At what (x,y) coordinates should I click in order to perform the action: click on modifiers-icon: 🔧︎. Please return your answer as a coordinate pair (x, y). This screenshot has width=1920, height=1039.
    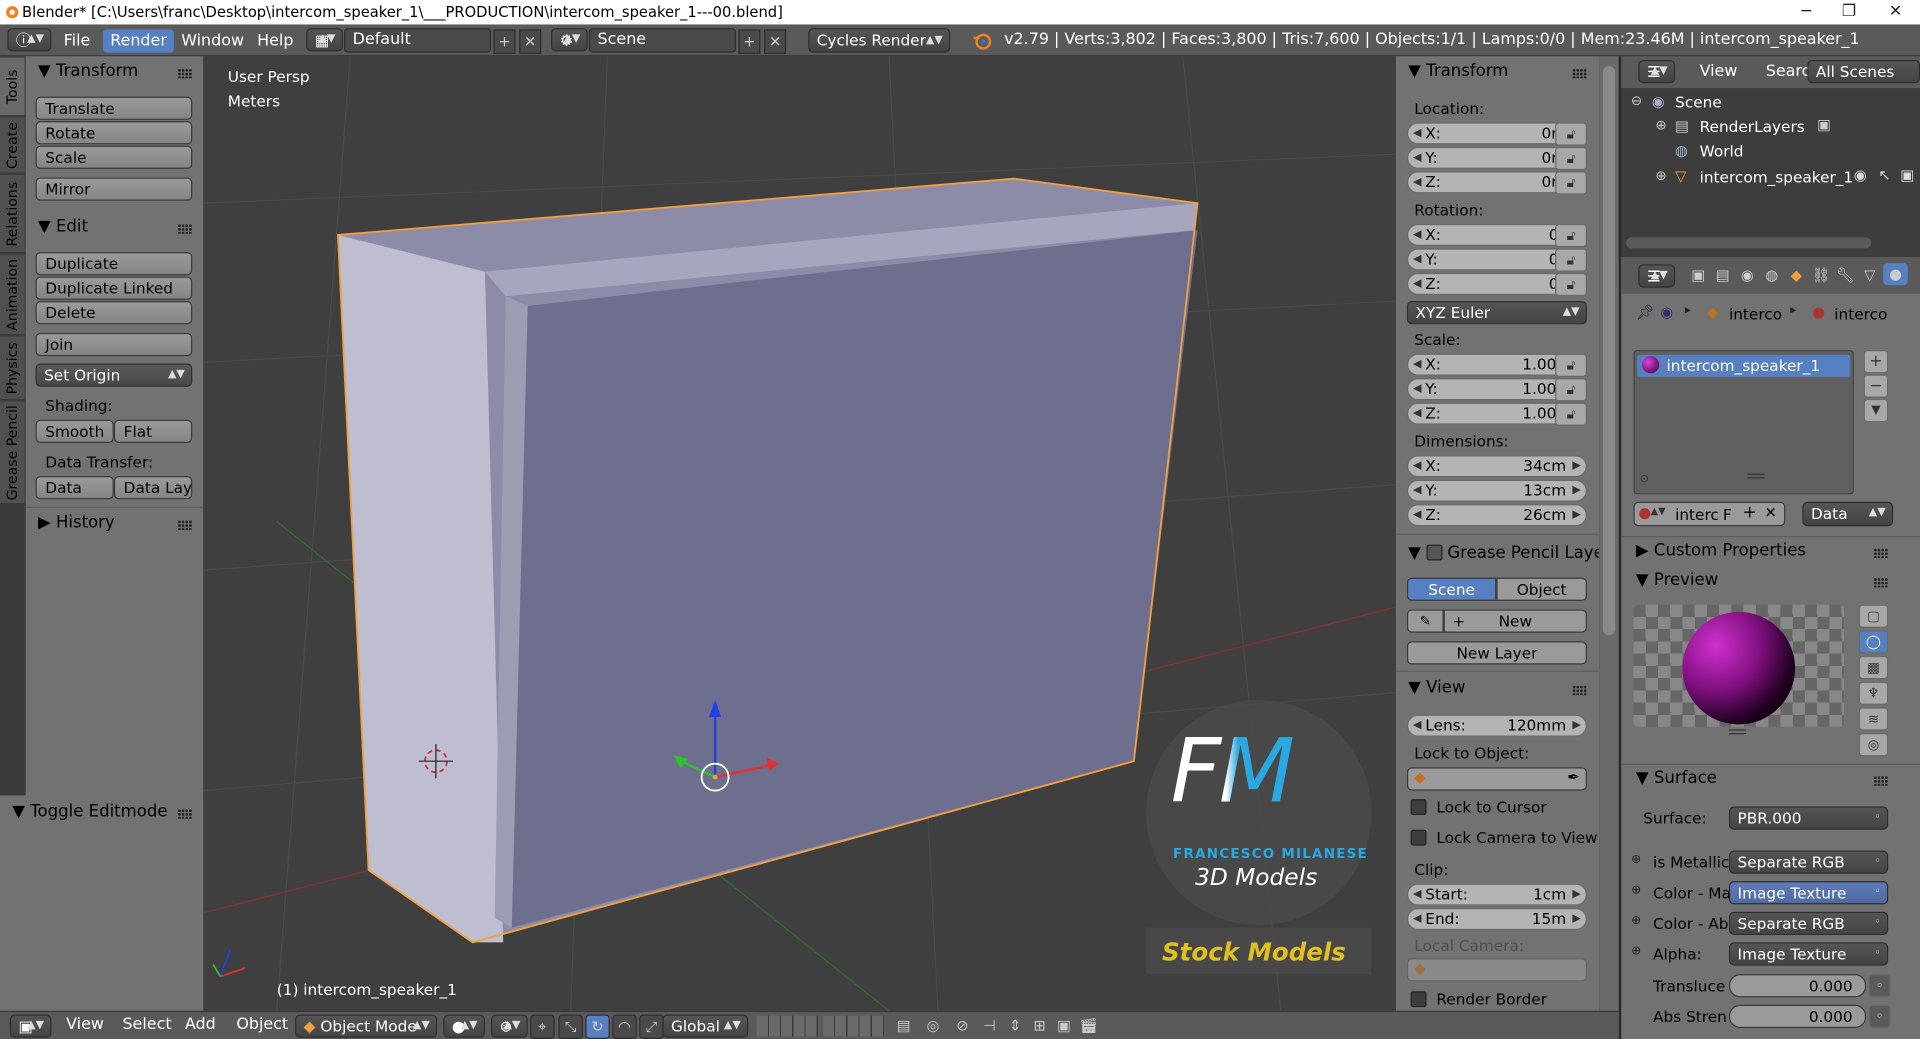
    Looking at the image, I should click on (1845, 275).